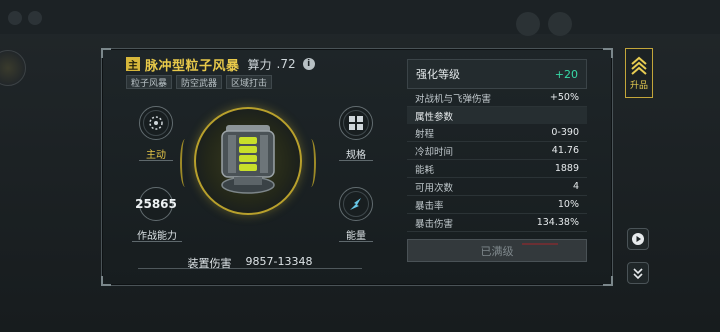 This screenshot has height=332, width=720. I want to click on max-level-button: 已满级, so click(497, 250).